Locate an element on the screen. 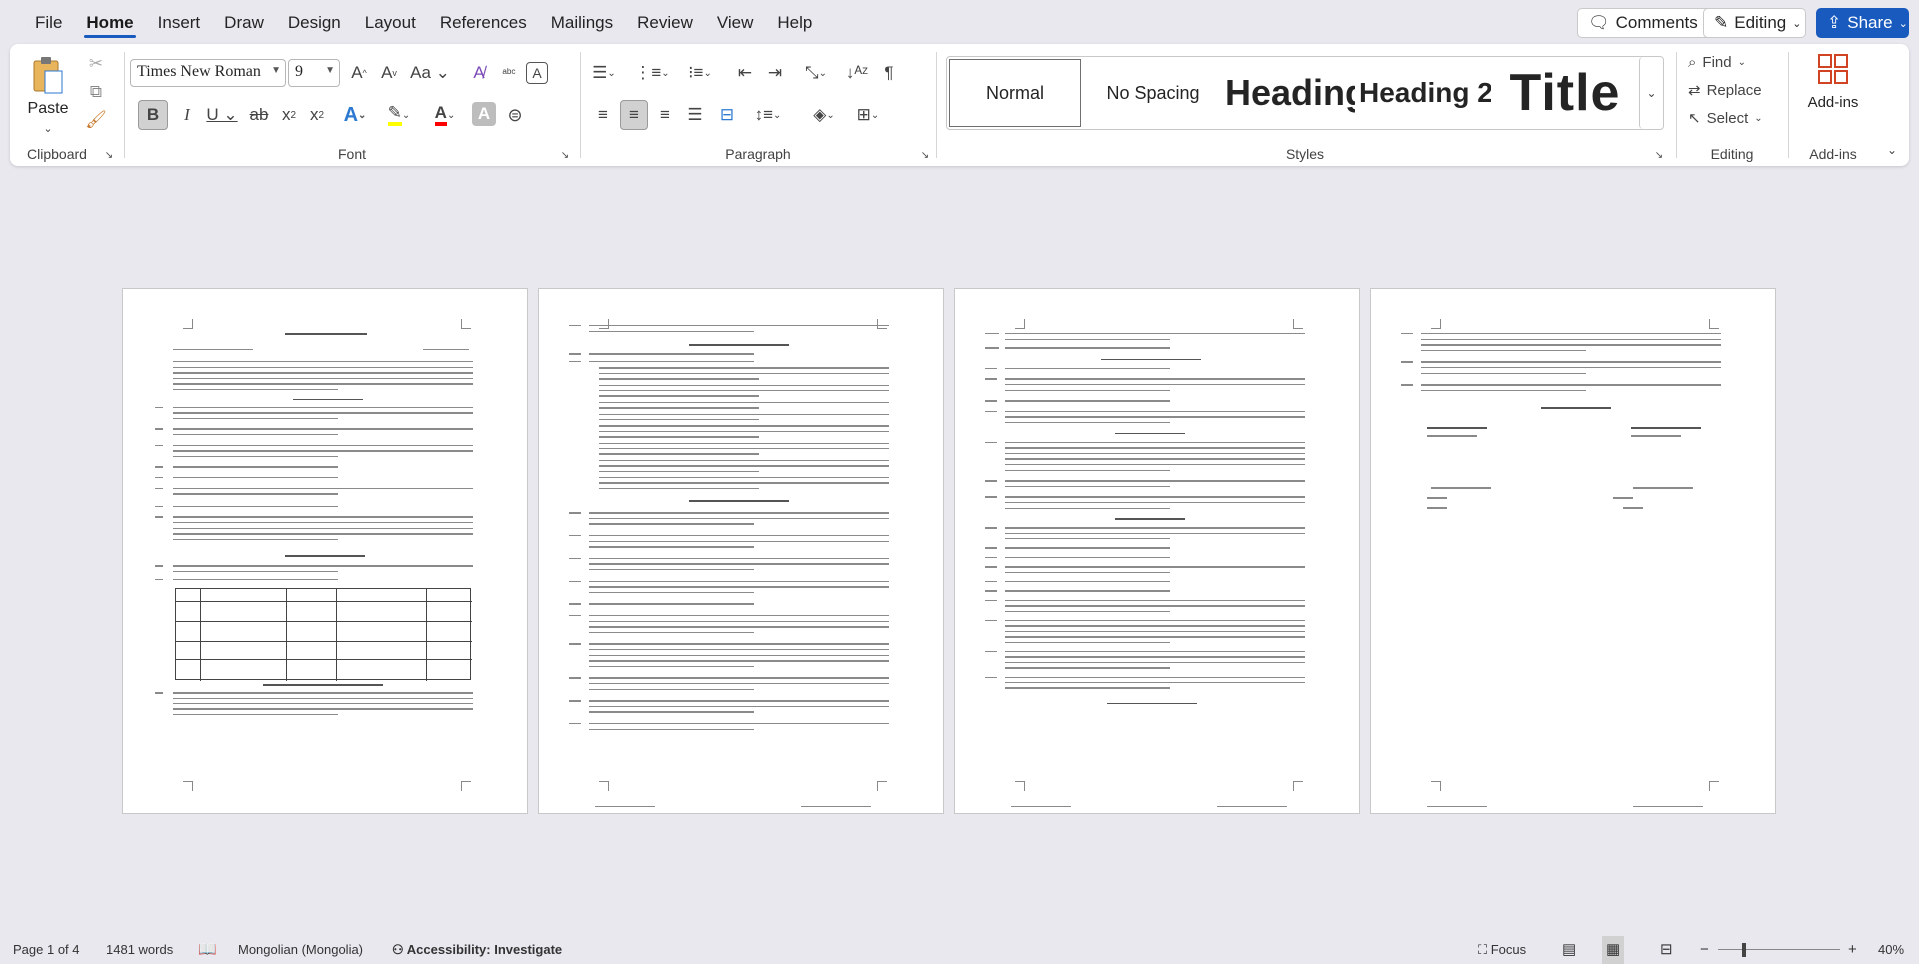 The width and height of the screenshot is (1919, 964). tab-help: Help is located at coordinates (794, 22).